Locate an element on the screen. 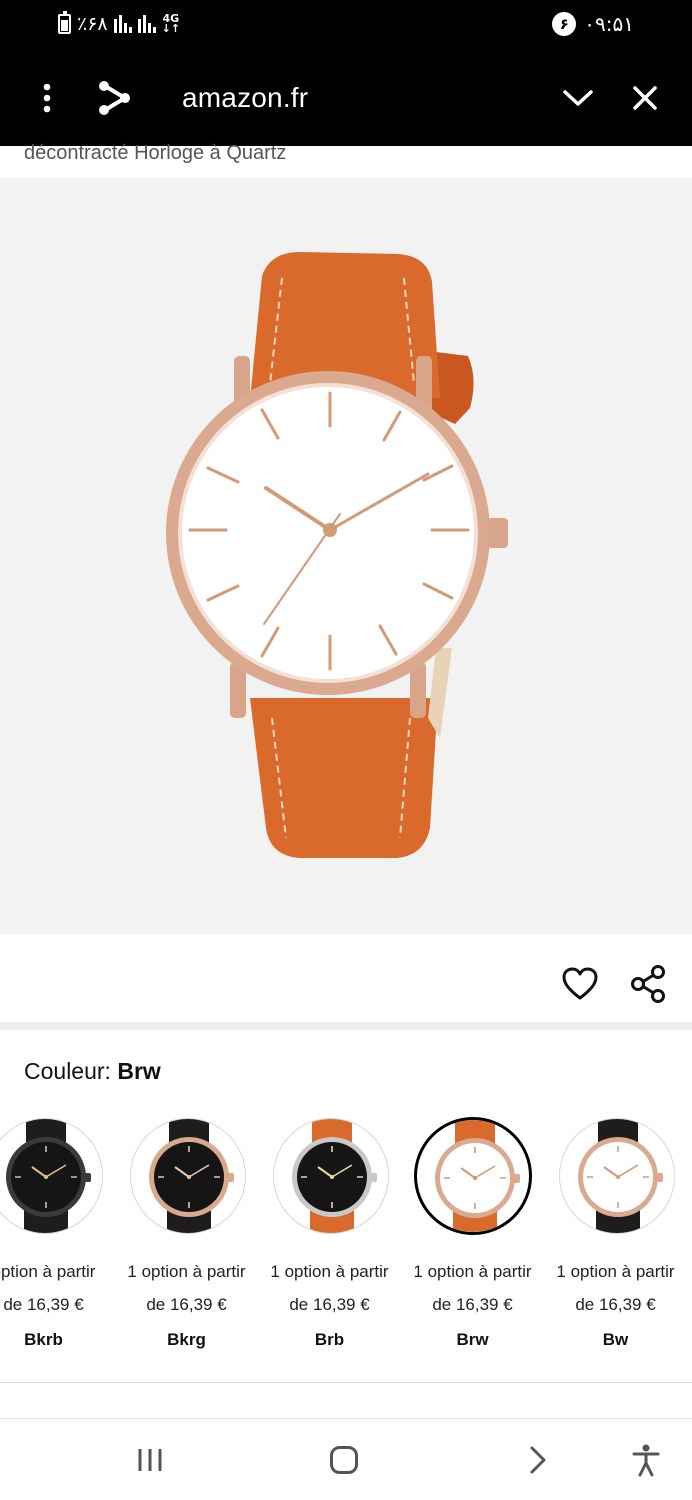 This screenshot has height=1500, width=692. color-option-code: Bkrb is located at coordinates (43, 1339).